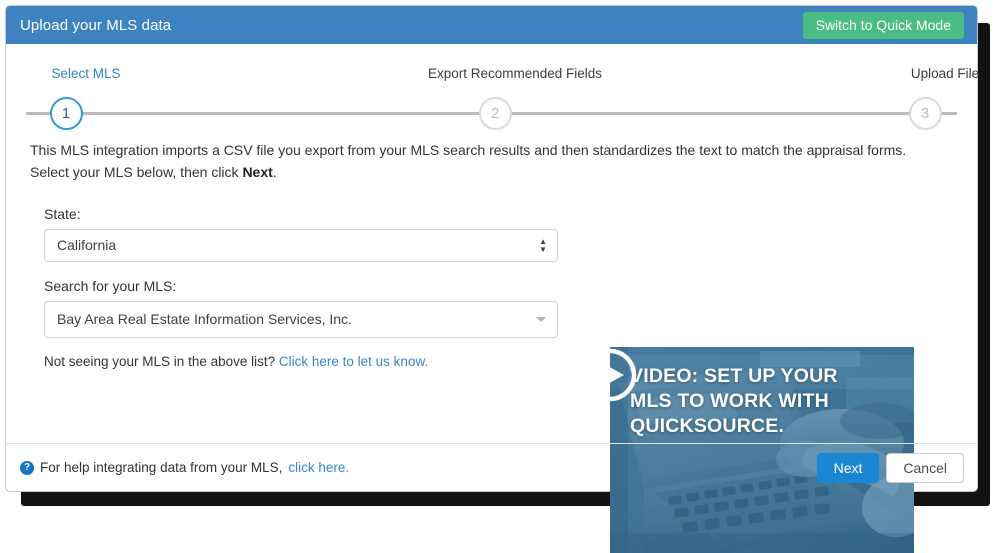  What do you see at coordinates (624, 375) in the screenshot?
I see `play-icon` at bounding box center [624, 375].